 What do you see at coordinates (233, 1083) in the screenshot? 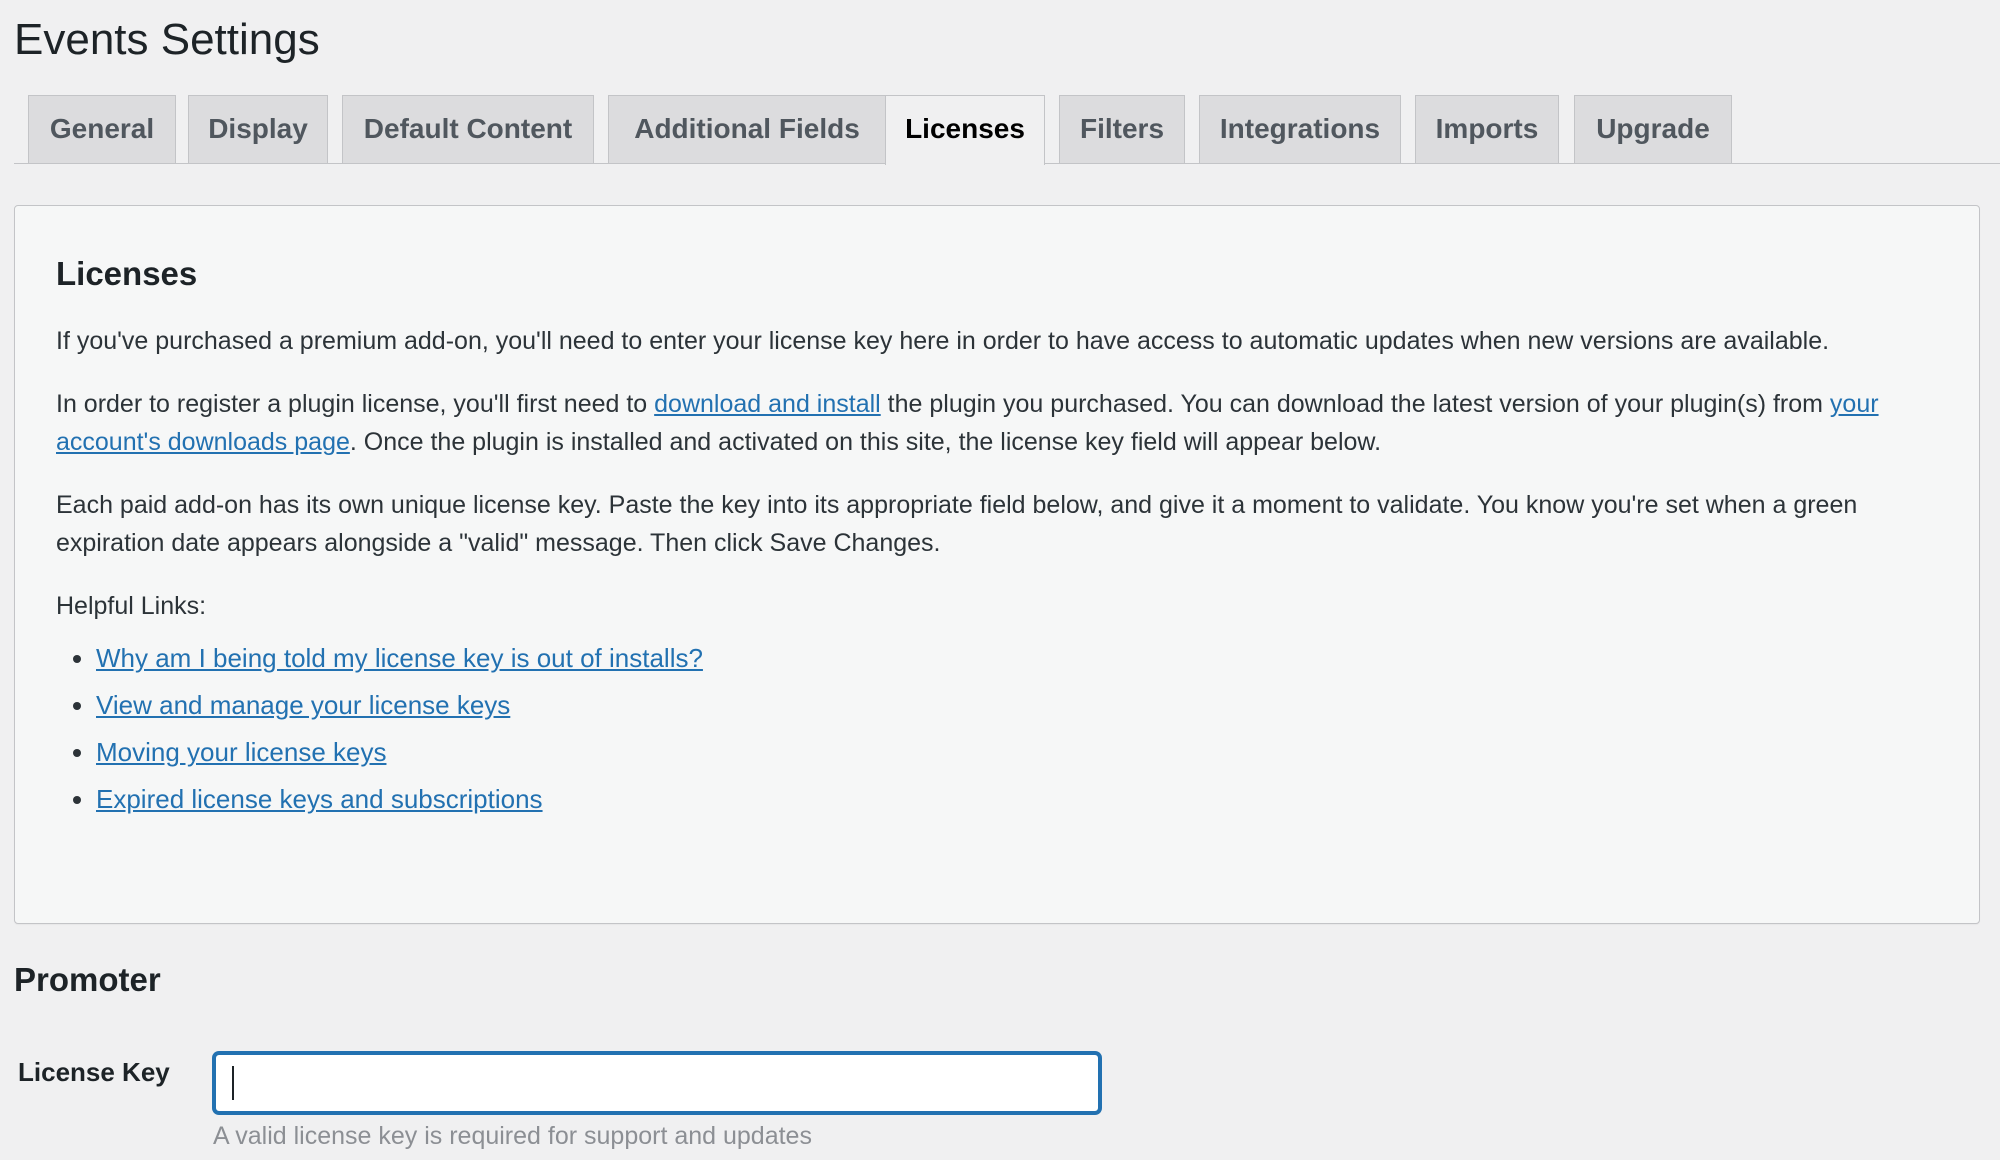
I see `text-cursor` at bounding box center [233, 1083].